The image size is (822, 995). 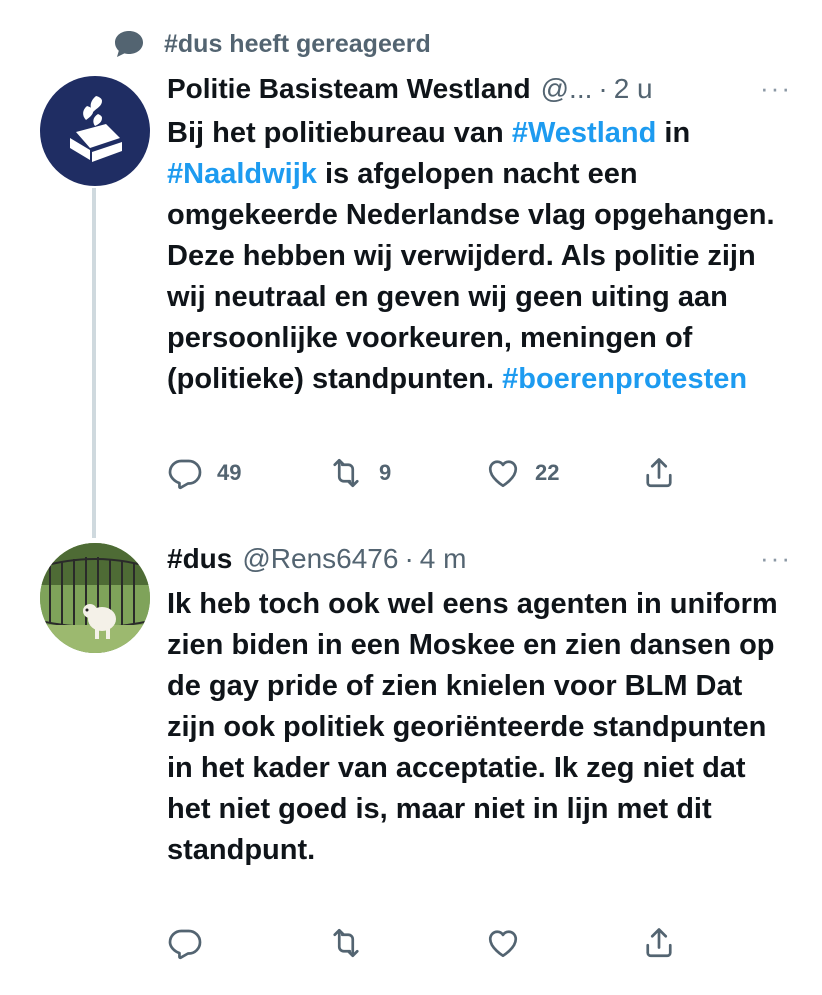 I want to click on police-badge-icon, so click(x=96, y=129).